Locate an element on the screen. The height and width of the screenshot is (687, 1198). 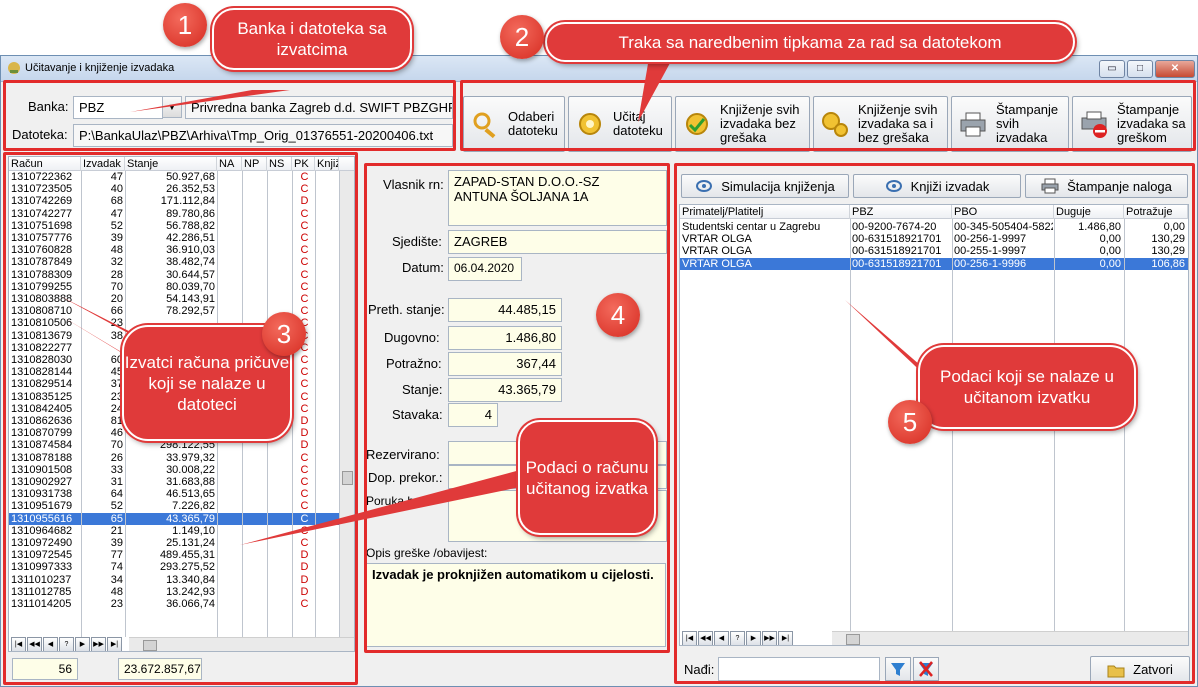
annotation-callout-5: Podaci koji se nalaze u učitanom izvatku is located at coordinates (1027, 387).